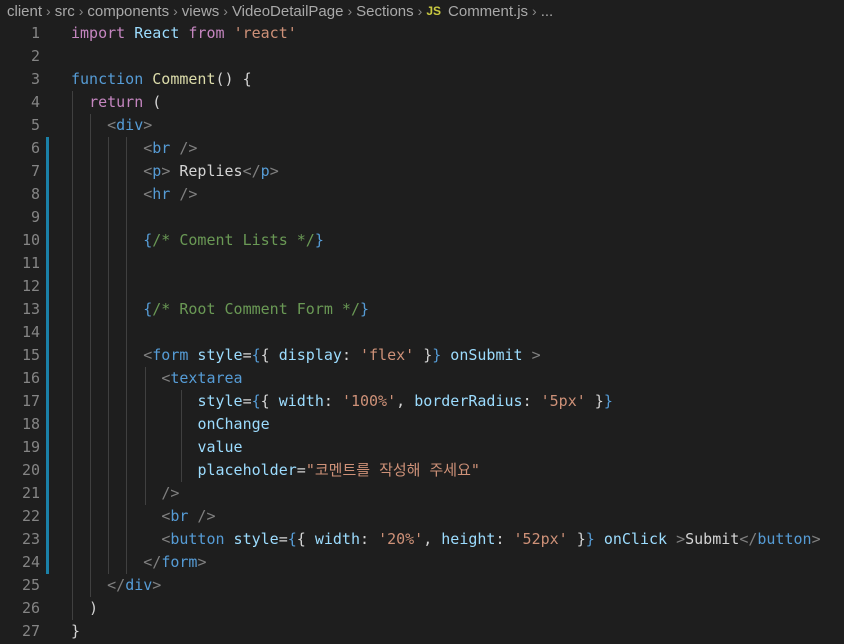 Image resolution: width=844 pixels, height=644 pixels. What do you see at coordinates (30, 401) in the screenshot?
I see `line-number: 17` at bounding box center [30, 401].